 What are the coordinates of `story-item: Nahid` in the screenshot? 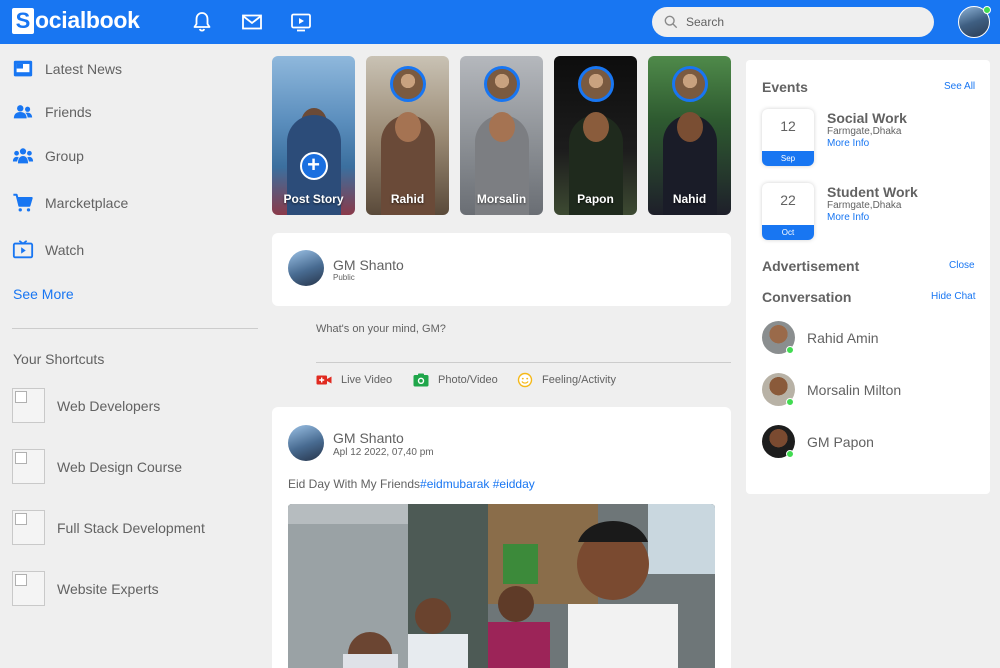 It's located at (689, 135).